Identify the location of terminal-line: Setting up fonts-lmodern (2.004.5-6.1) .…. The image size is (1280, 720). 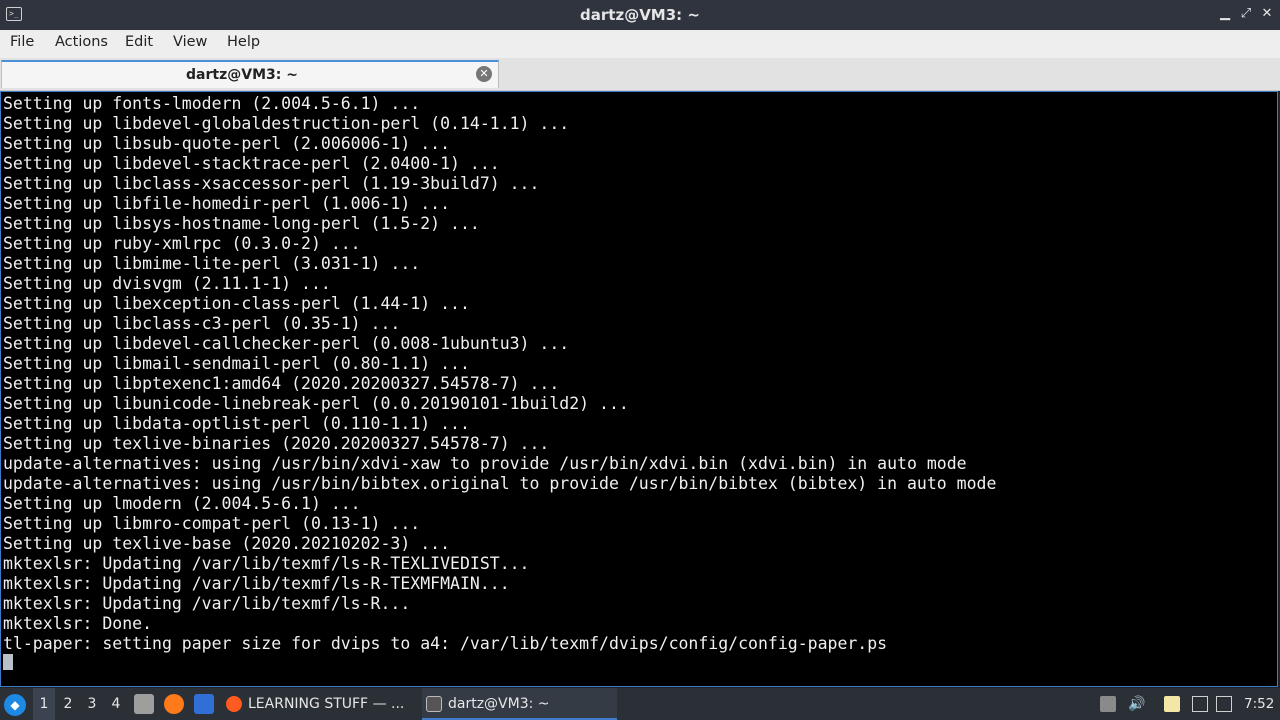
(212, 103).